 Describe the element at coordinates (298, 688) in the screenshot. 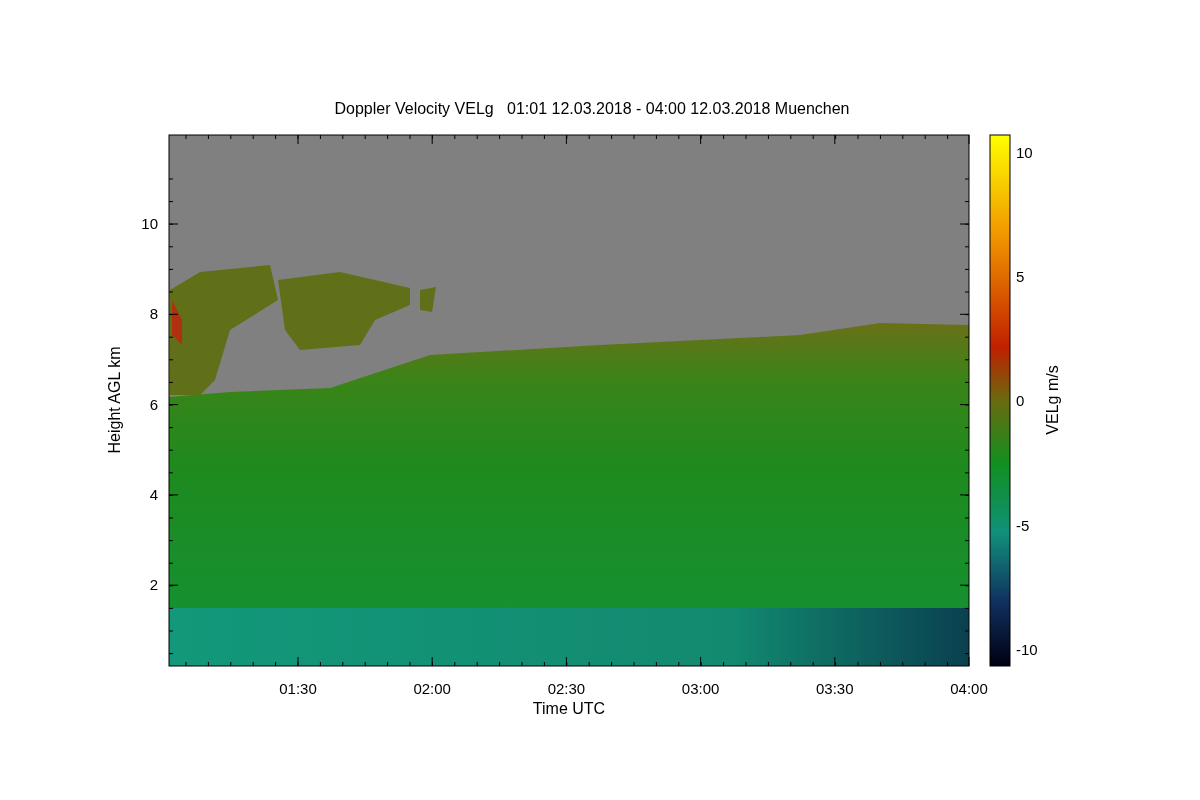

I see `x-tick-label: 01:30` at that location.